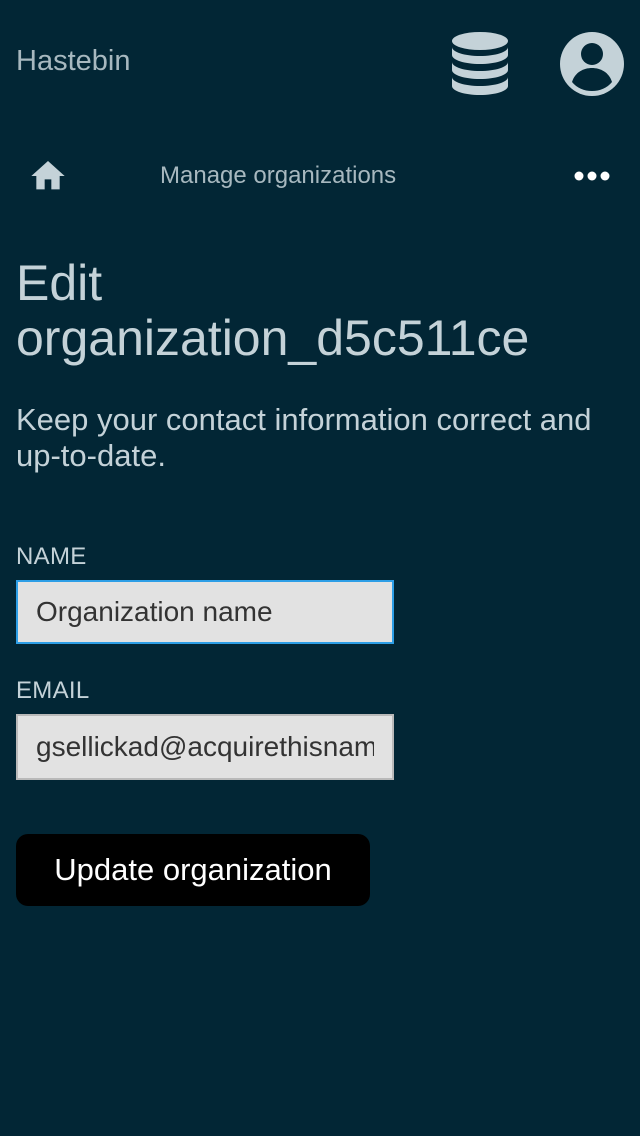 This screenshot has width=640, height=1136. What do you see at coordinates (278, 176) in the screenshot?
I see `manage-organizations-link: Manage organizations` at bounding box center [278, 176].